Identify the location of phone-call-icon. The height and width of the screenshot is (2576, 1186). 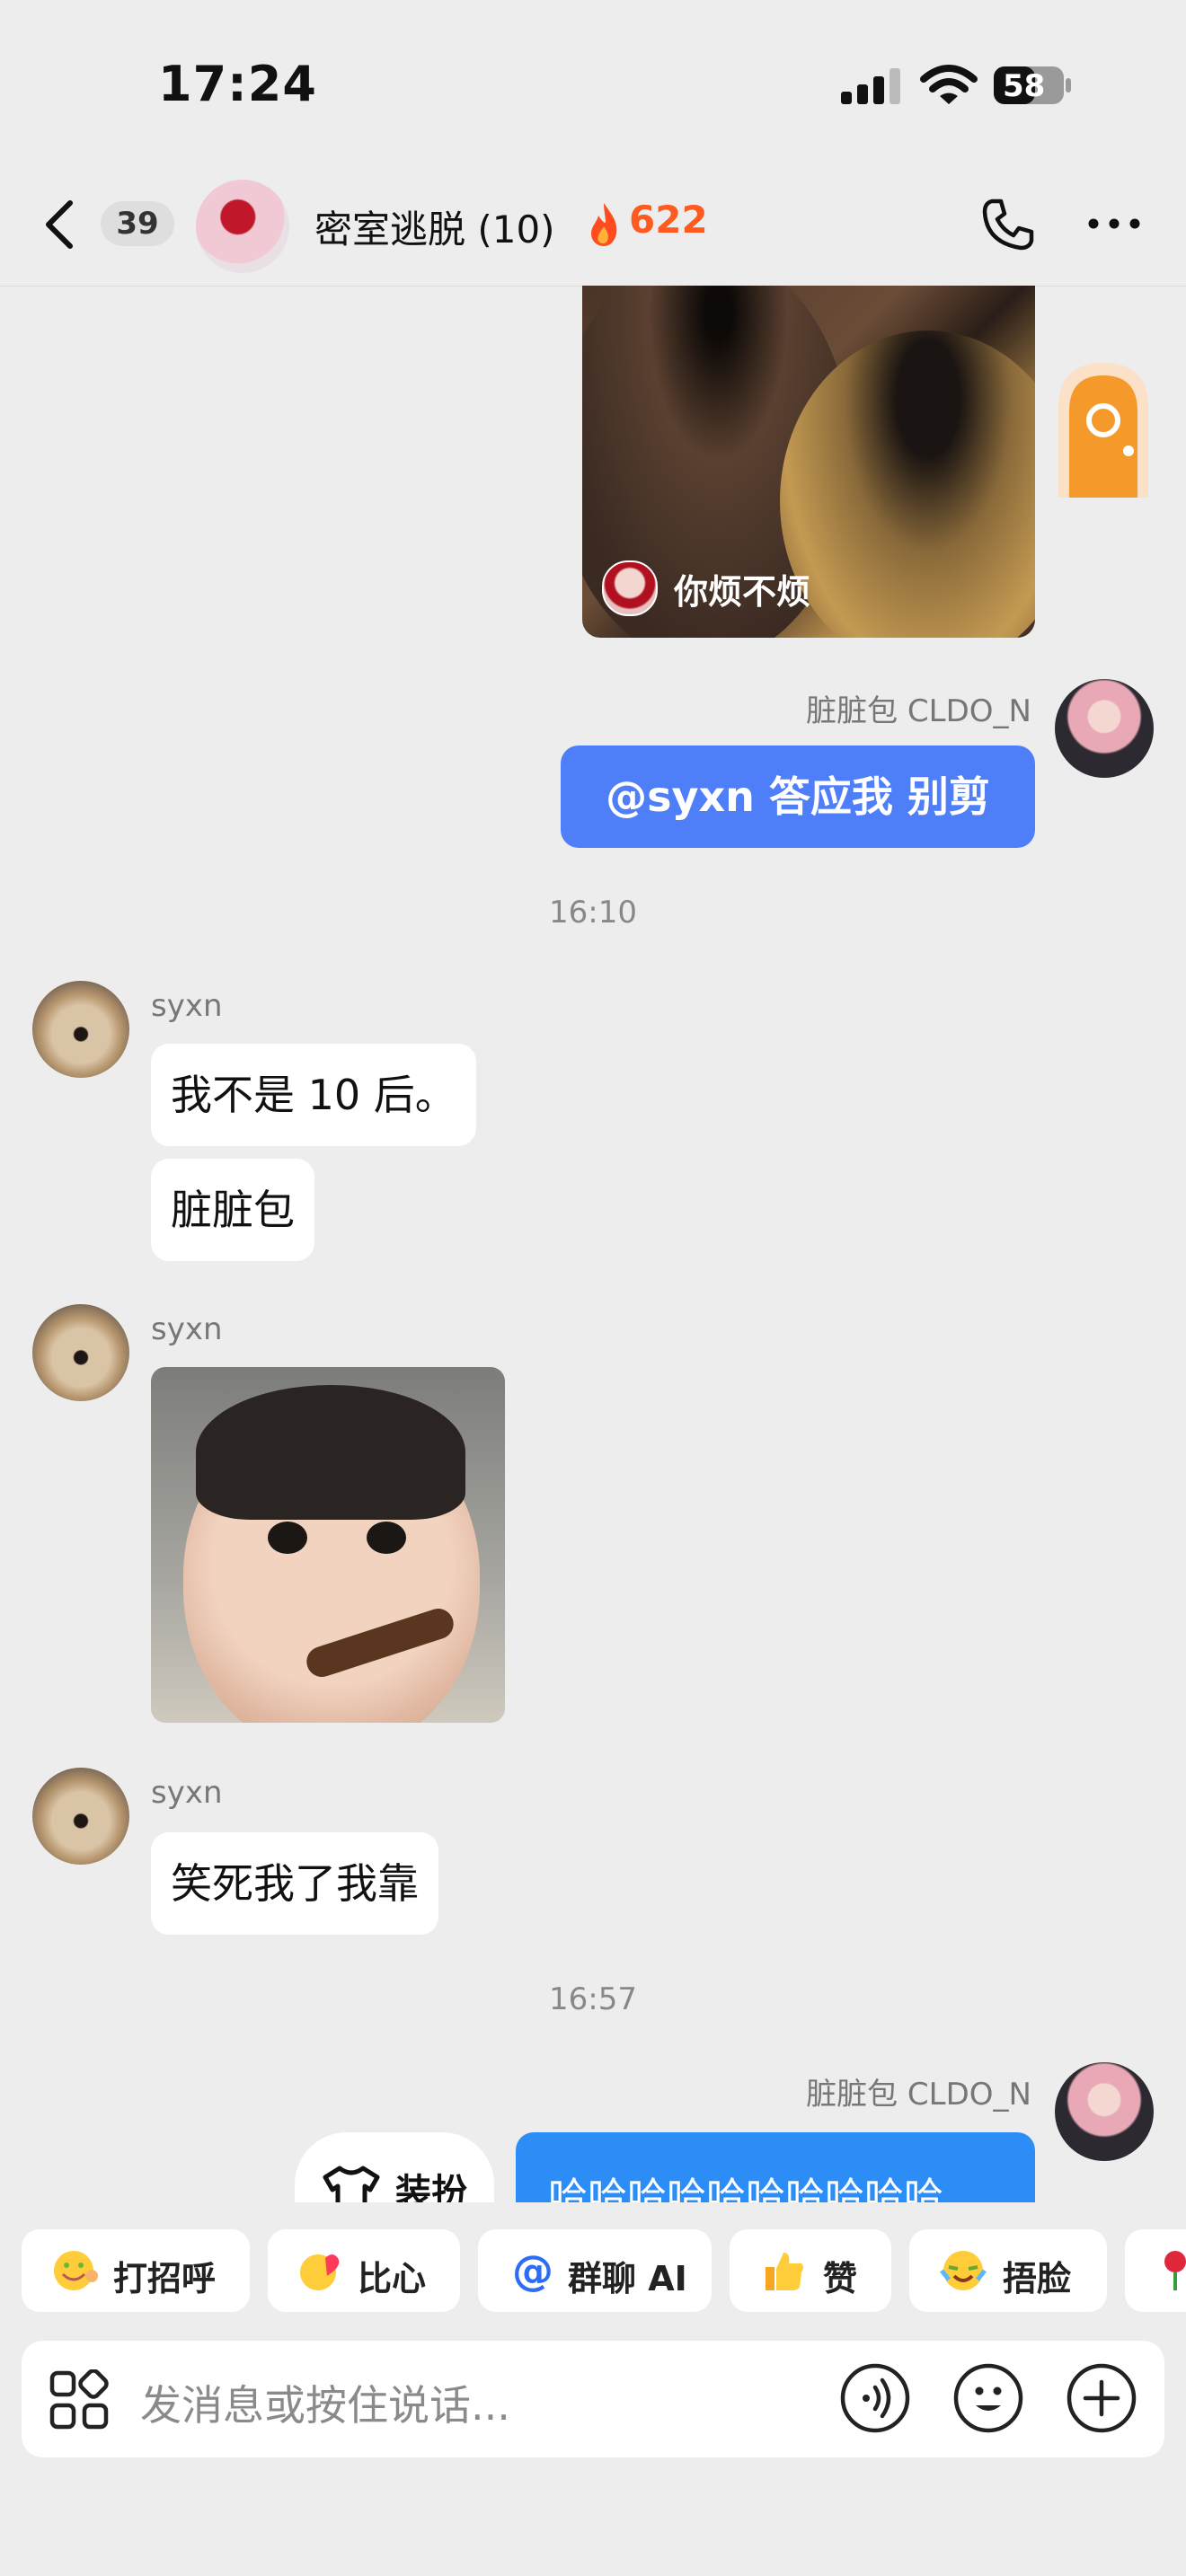
(1008, 224).